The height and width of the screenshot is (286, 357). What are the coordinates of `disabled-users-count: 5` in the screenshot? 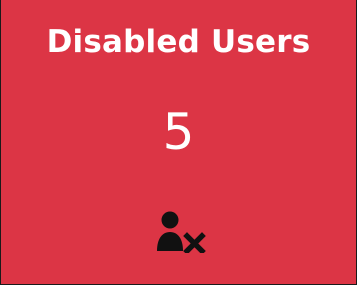 It's located at (178, 132).